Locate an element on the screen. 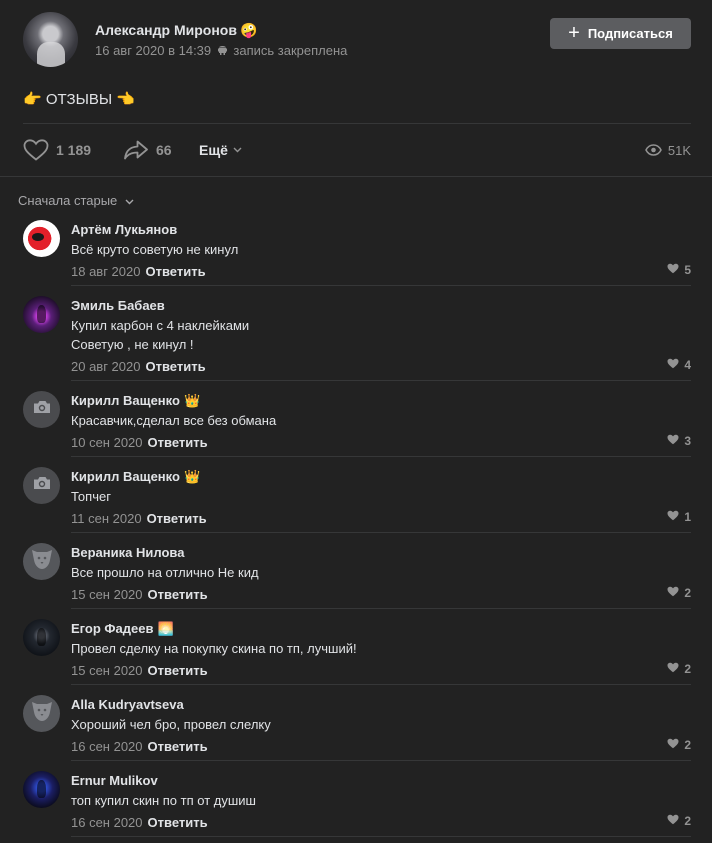  comment-author: Артём Лукьянов is located at coordinates (381, 229).